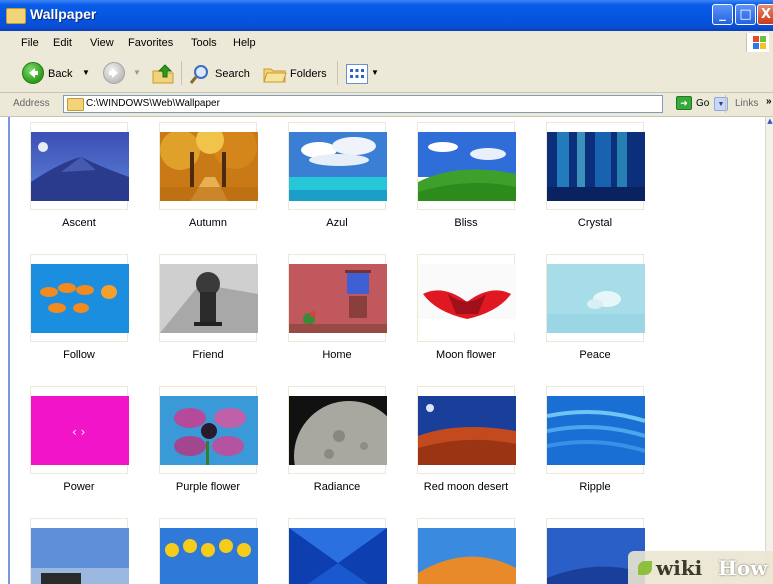  What do you see at coordinates (769, 350) in the screenshot?
I see `vertical-scrollbar: ▲` at bounding box center [769, 350].